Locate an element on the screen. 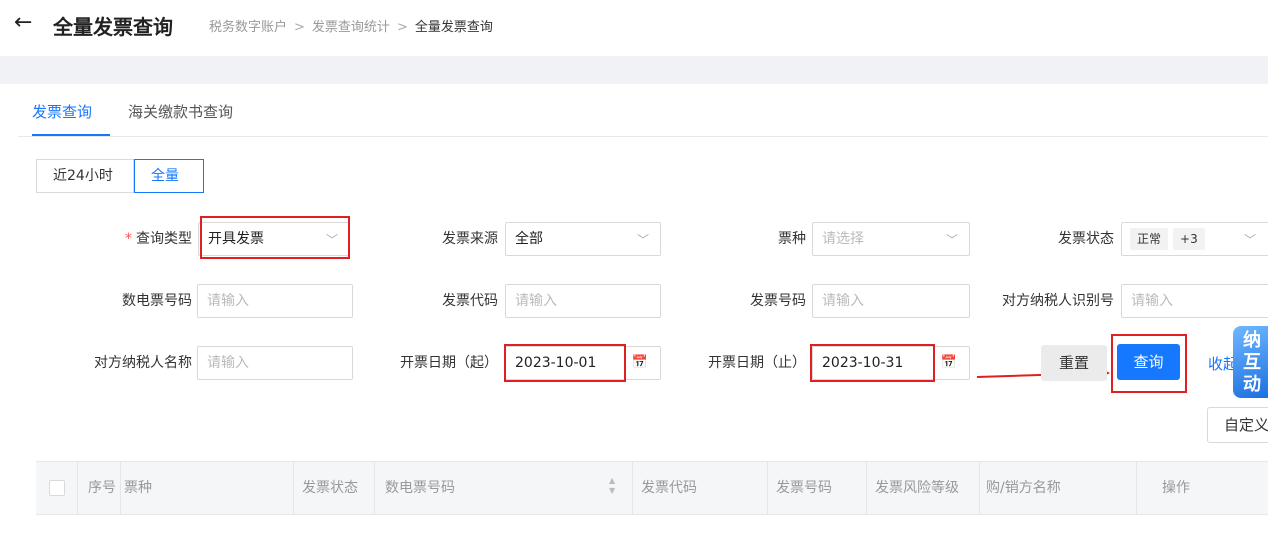 The height and width of the screenshot is (537, 1268). column-header-actions: 操作 is located at coordinates (1176, 488).